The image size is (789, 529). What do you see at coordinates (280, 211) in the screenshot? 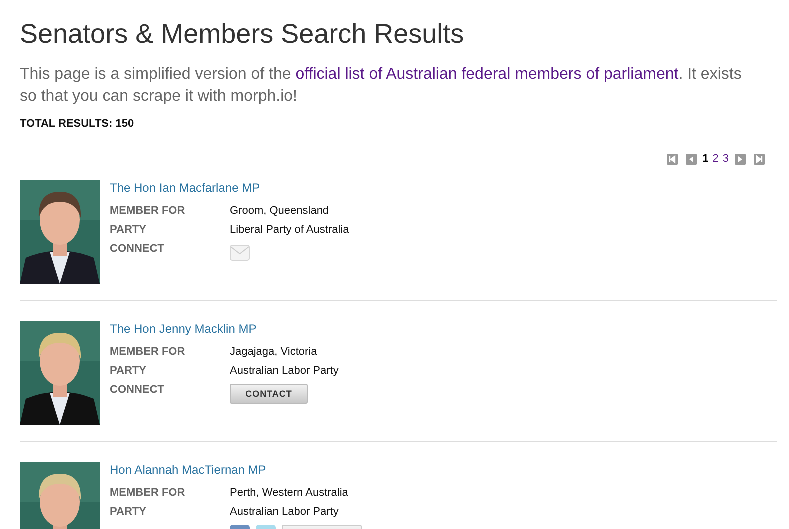
I see `electorate-text: Groom, Queensland` at bounding box center [280, 211].